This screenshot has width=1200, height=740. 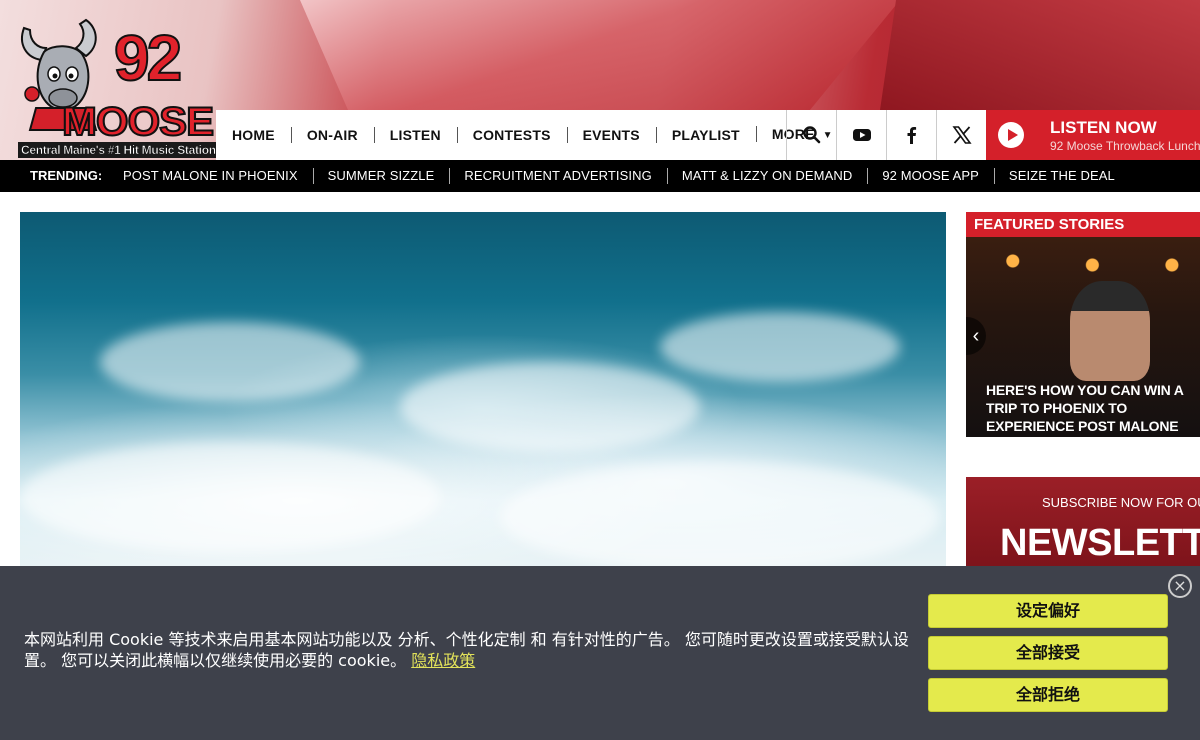 I want to click on nav-listen-label: LISTEN, so click(x=415, y=135).